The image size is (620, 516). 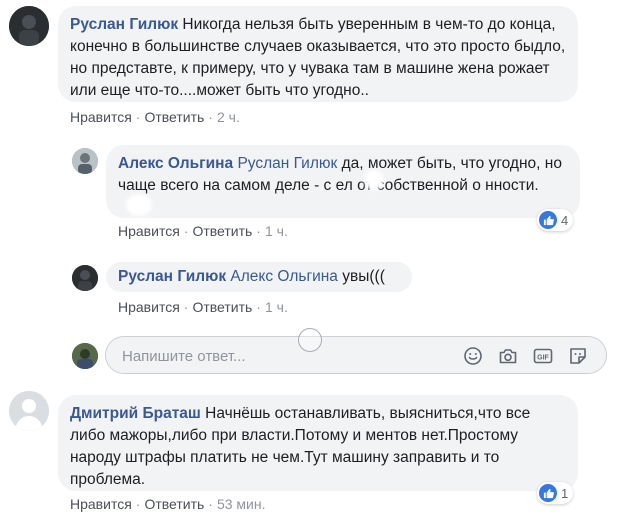 What do you see at coordinates (578, 356) in the screenshot?
I see `sticker-icon` at bounding box center [578, 356].